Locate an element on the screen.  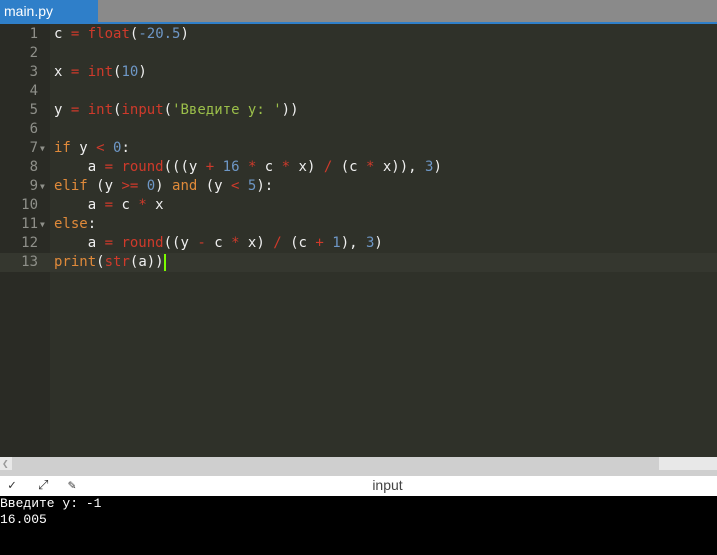
line-number: 13 is located at coordinates (29, 262).